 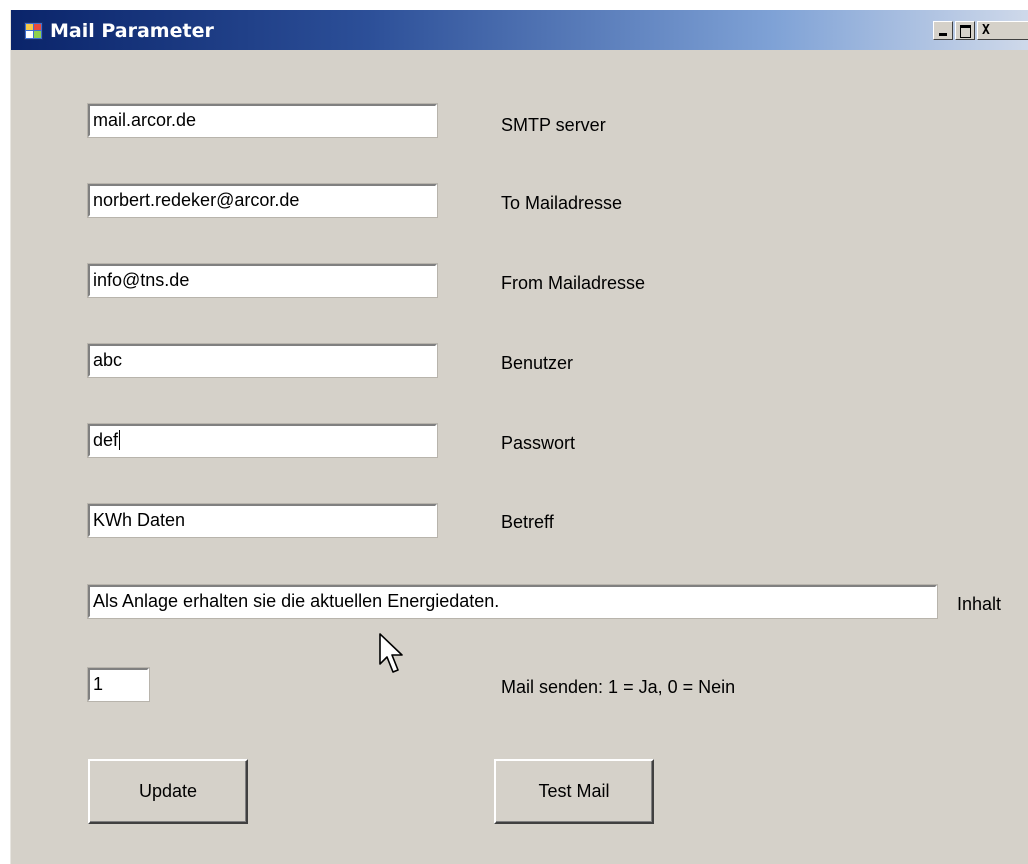 What do you see at coordinates (538, 443) in the screenshot?
I see `password-label: Passwort` at bounding box center [538, 443].